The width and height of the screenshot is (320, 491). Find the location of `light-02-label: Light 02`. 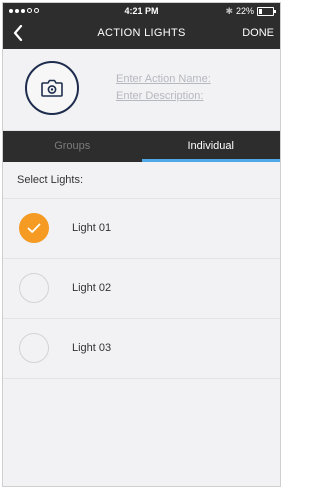

light-02-label: Light 02 is located at coordinates (92, 288).